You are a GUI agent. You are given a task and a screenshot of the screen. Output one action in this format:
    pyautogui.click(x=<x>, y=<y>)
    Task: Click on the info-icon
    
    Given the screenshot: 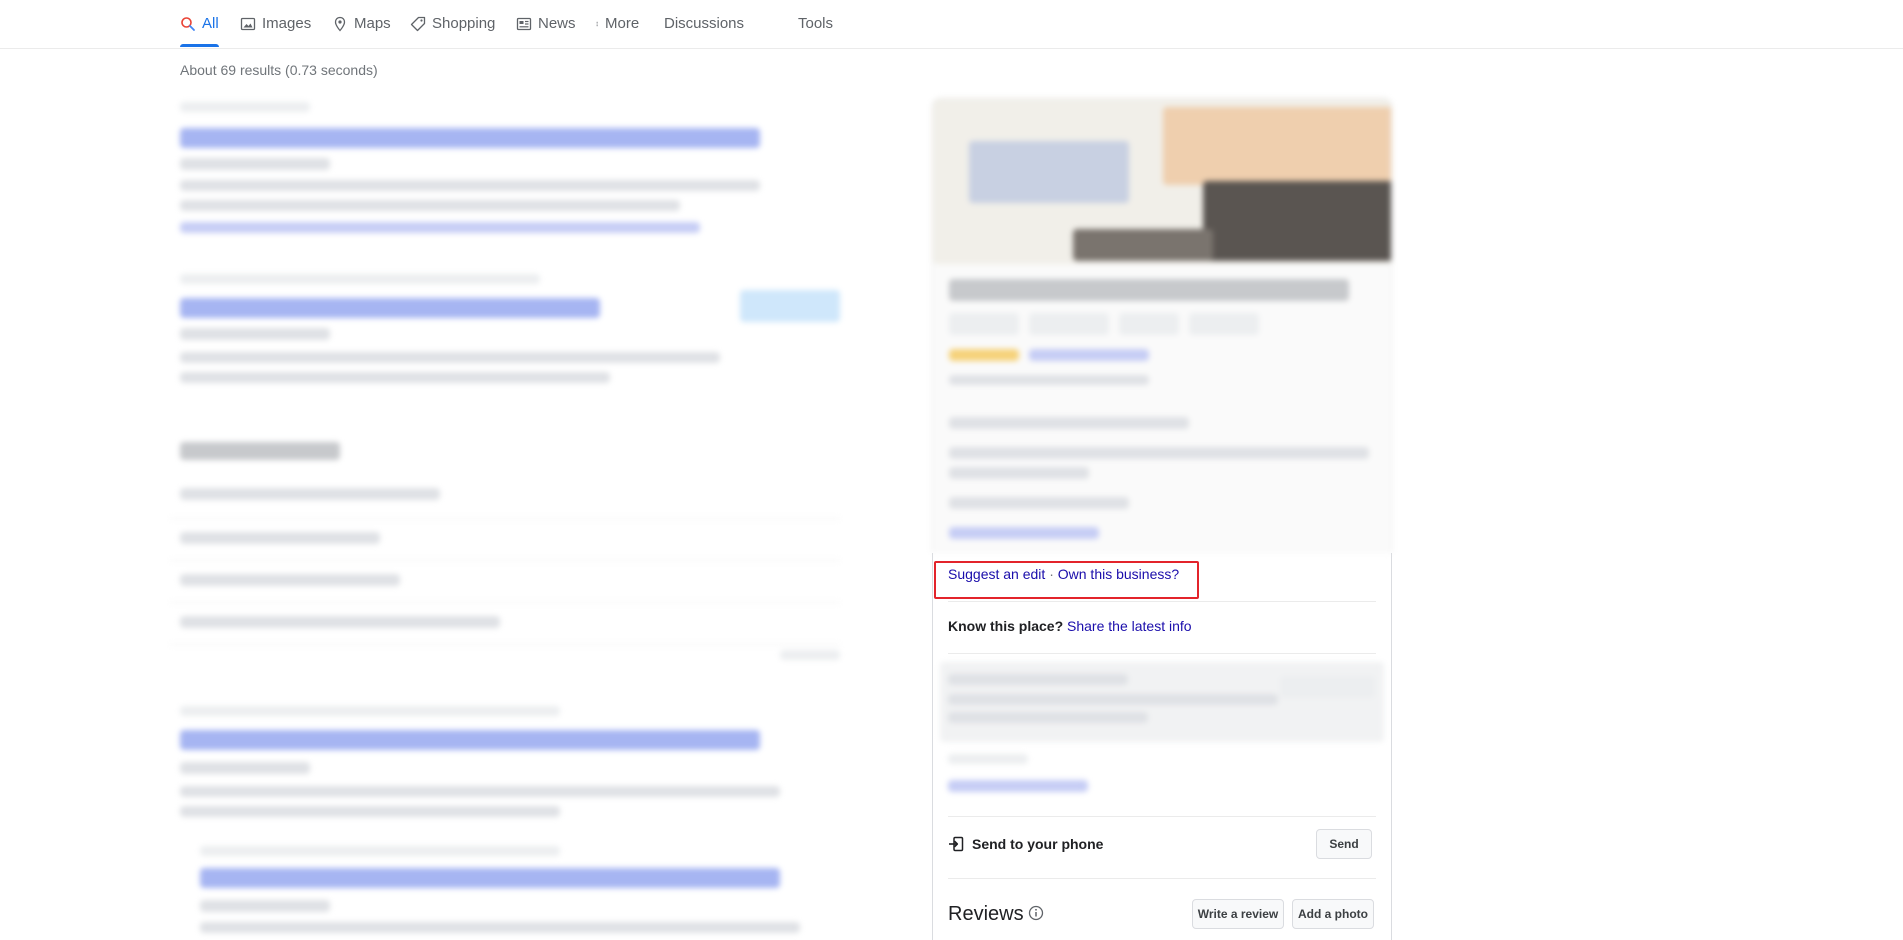 What is the action you would take?
    pyautogui.click(x=1036, y=913)
    